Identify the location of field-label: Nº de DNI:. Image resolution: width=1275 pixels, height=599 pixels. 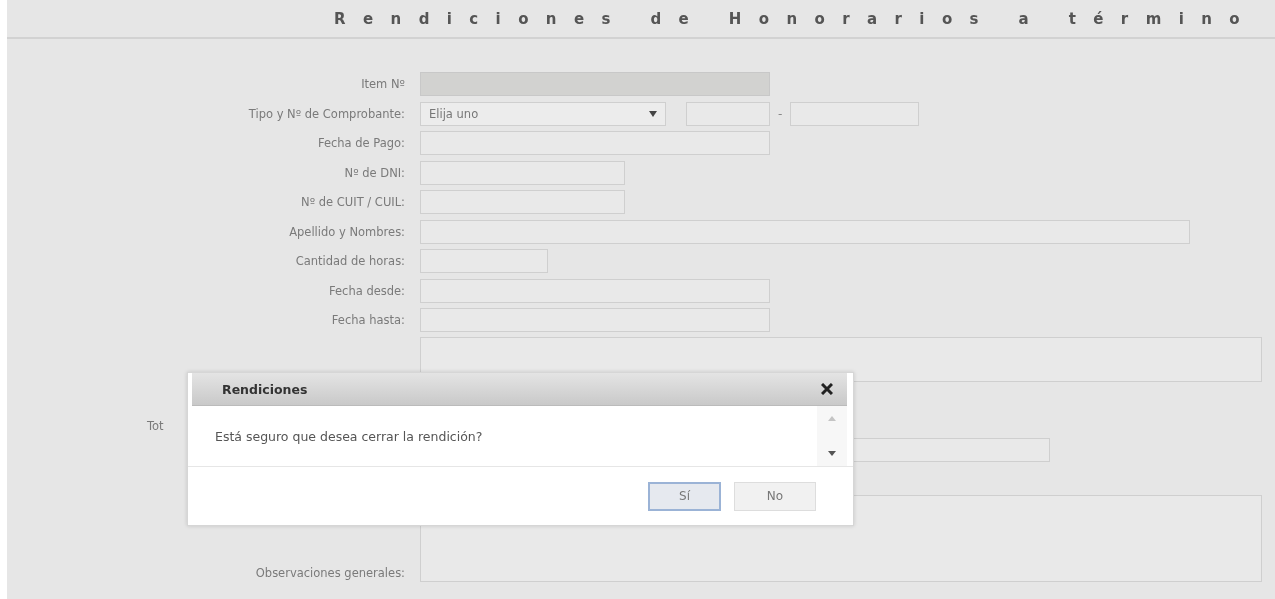
(374, 172).